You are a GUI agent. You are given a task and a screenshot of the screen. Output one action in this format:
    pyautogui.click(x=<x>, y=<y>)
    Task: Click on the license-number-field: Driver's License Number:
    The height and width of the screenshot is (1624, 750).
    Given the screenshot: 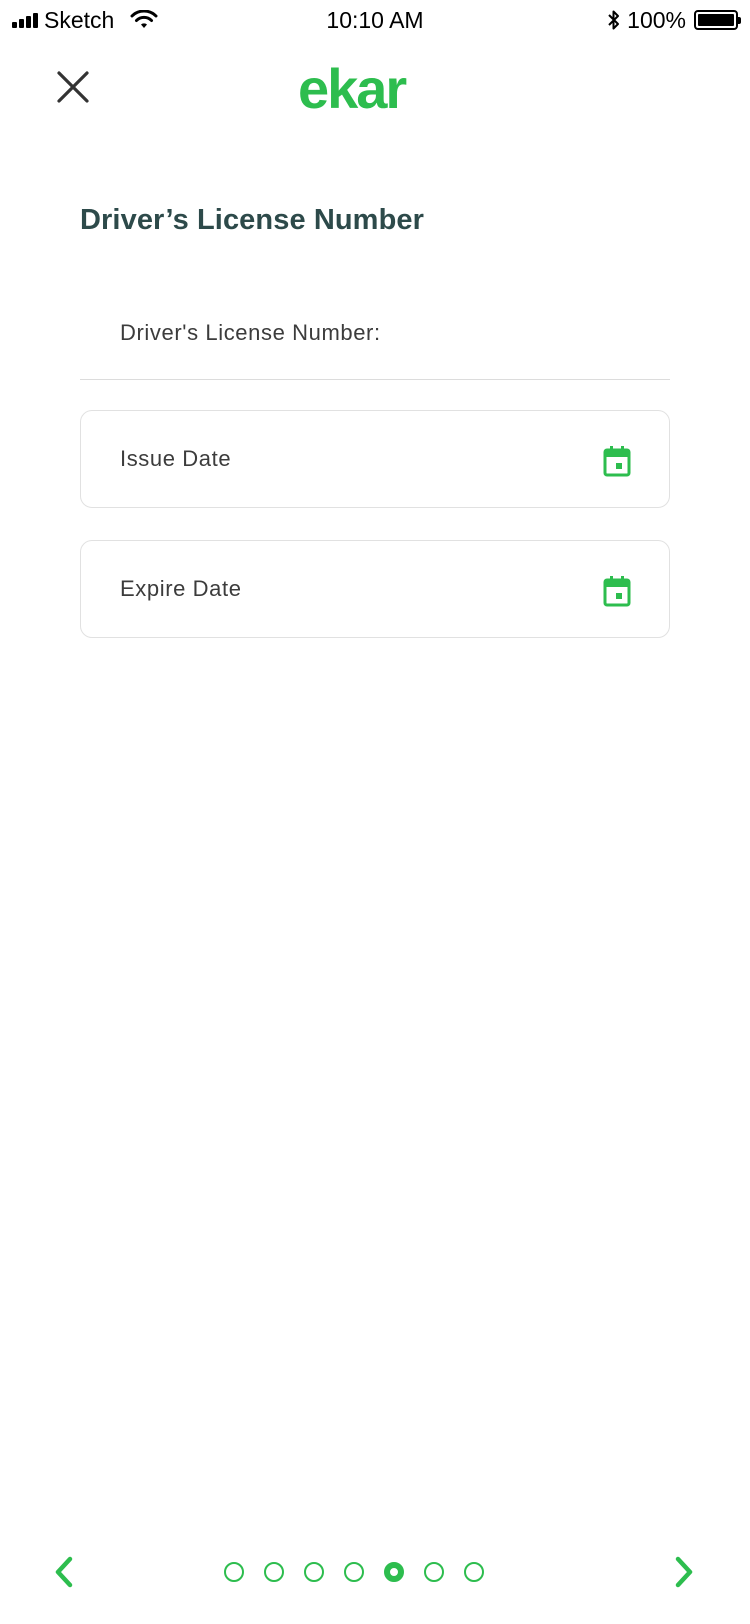 What is the action you would take?
    pyautogui.click(x=375, y=340)
    